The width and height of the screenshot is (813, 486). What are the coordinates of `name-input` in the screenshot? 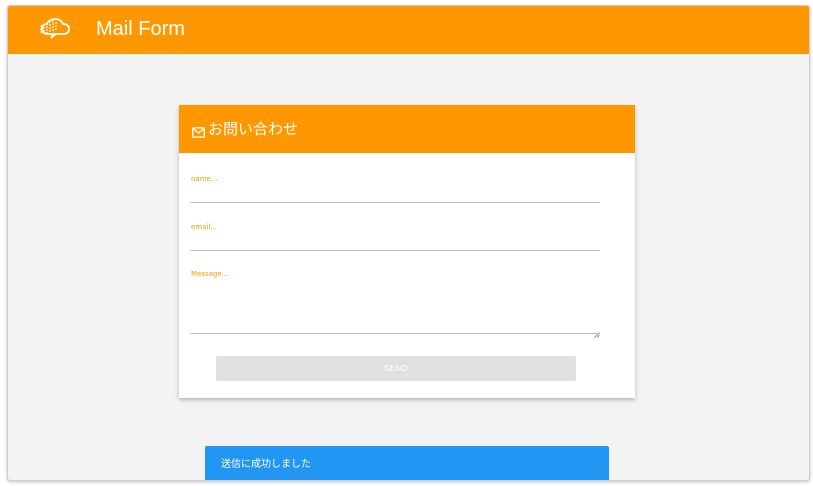 It's located at (395, 192).